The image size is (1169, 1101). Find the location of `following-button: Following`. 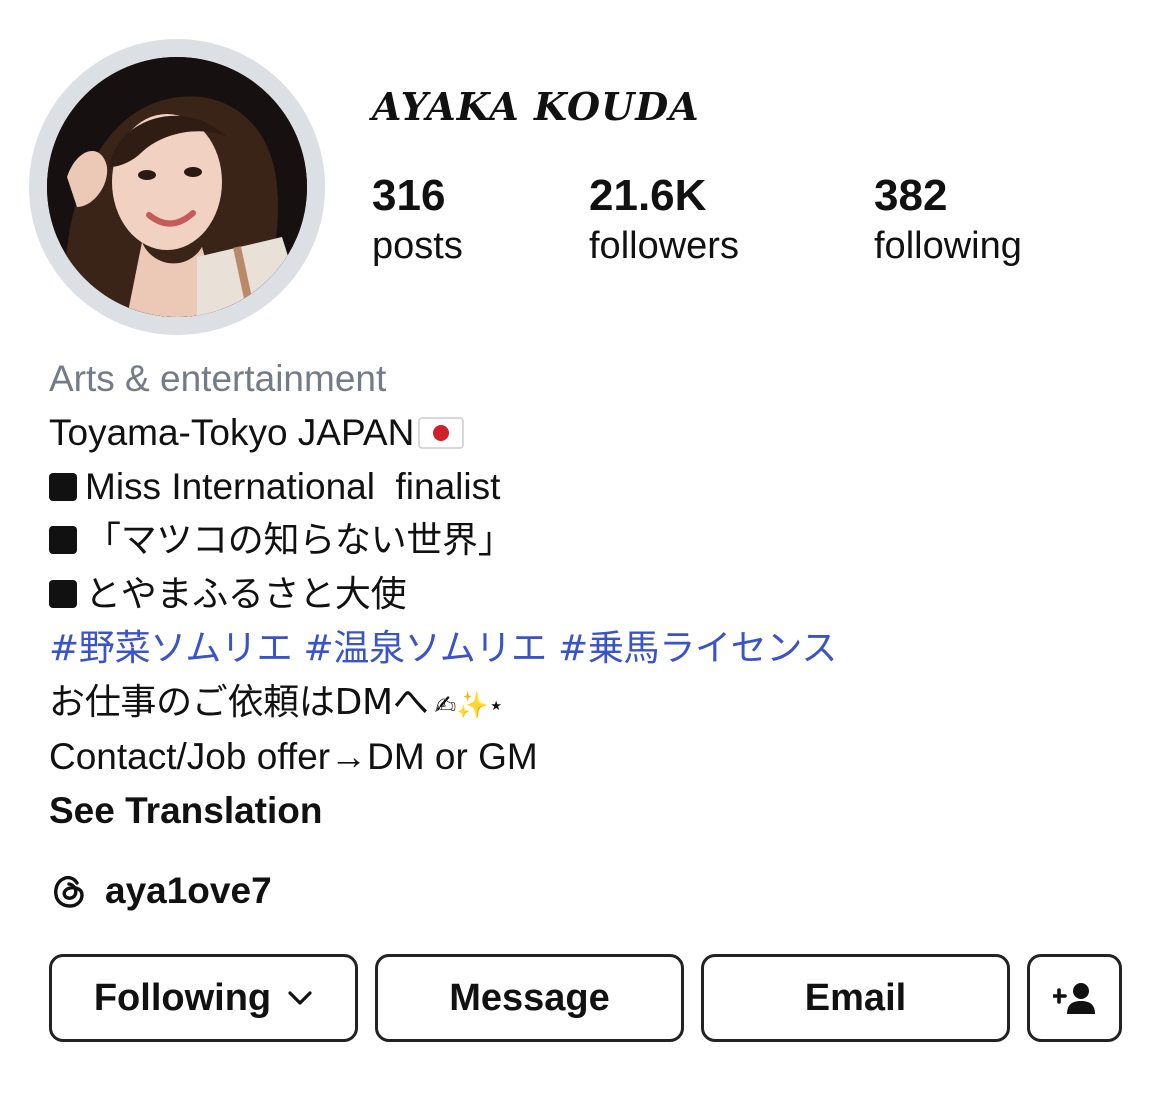

following-button: Following is located at coordinates (203, 998).